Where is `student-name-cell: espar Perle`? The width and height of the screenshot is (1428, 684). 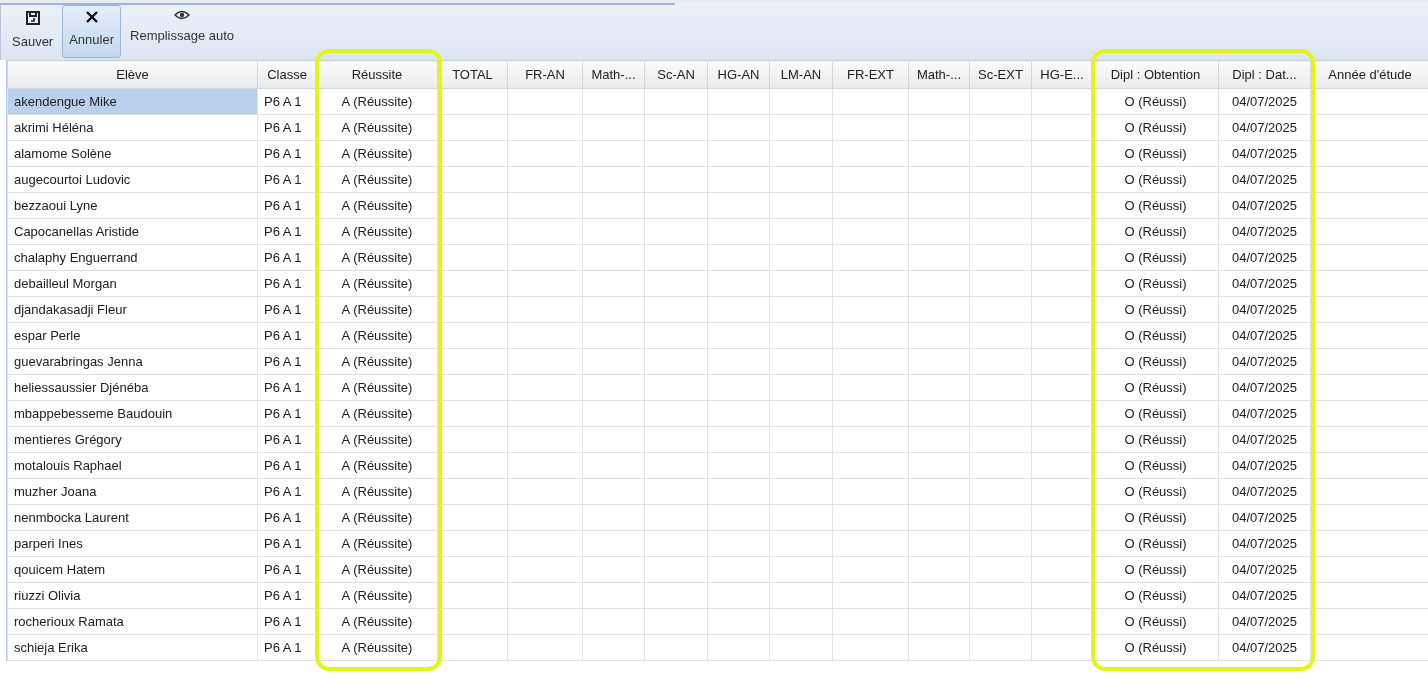
student-name-cell: espar Perle is located at coordinates (132, 335).